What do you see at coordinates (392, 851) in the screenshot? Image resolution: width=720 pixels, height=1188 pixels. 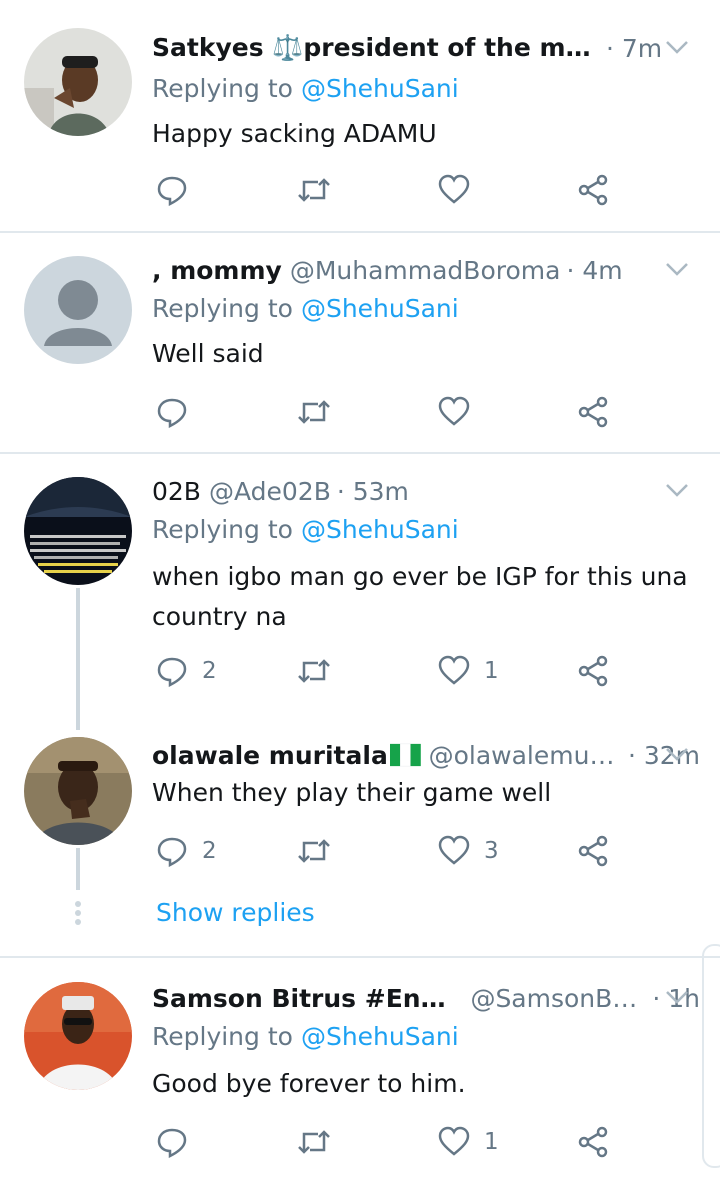 I see `tweet-actions: 2 3` at bounding box center [392, 851].